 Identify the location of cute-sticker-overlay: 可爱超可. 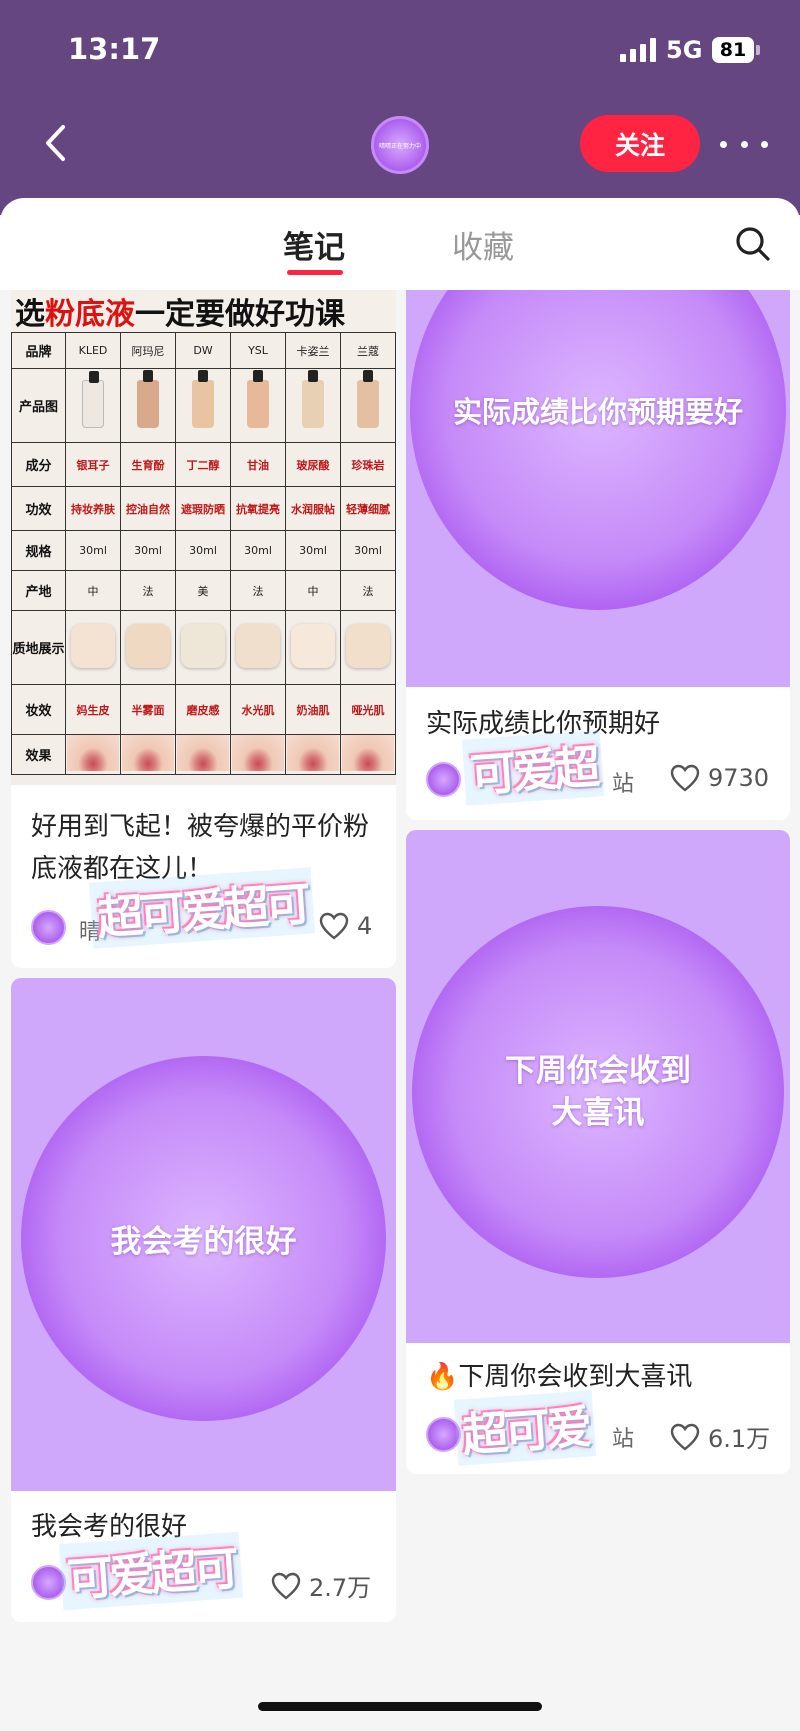
(151, 1571).